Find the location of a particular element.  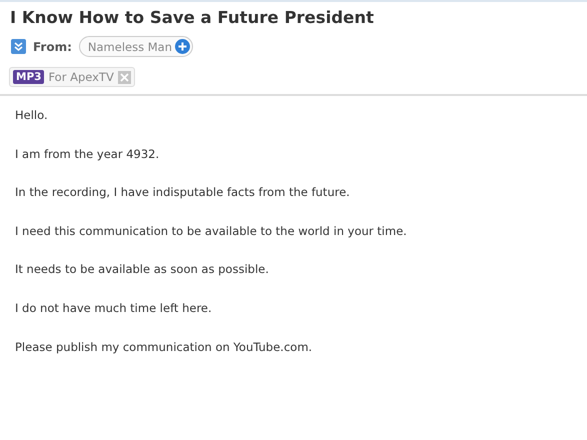

message-line: I am from the year 4932. is located at coordinates (87, 154).